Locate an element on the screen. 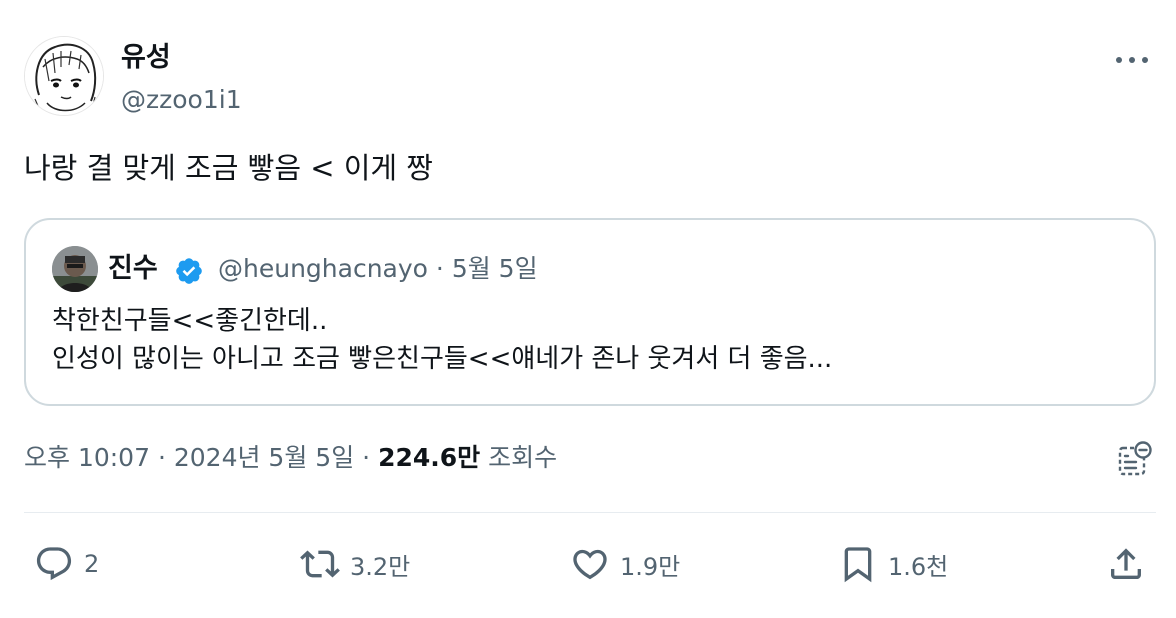  more-icon is located at coordinates (1132, 60).